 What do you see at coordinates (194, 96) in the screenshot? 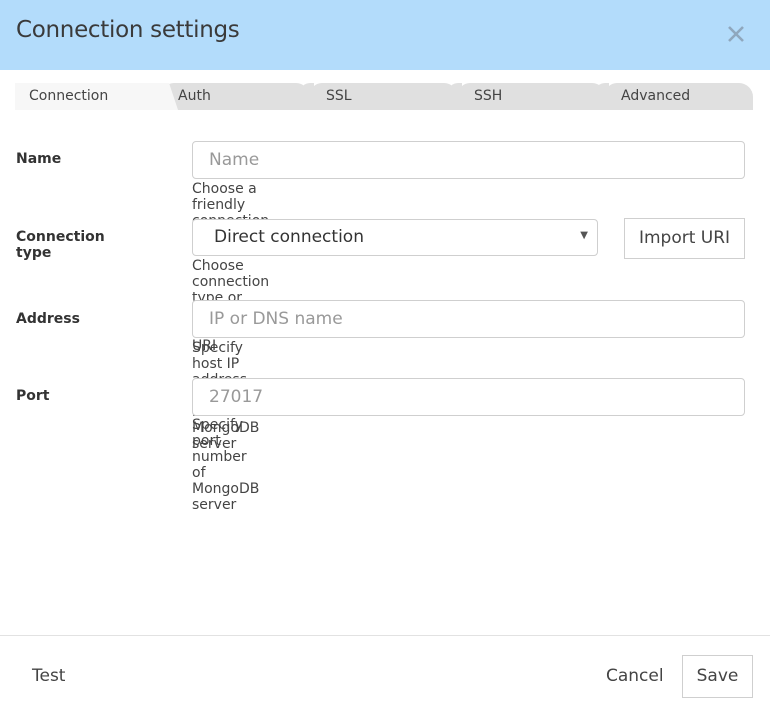
I see `tab-label: Auth` at bounding box center [194, 96].